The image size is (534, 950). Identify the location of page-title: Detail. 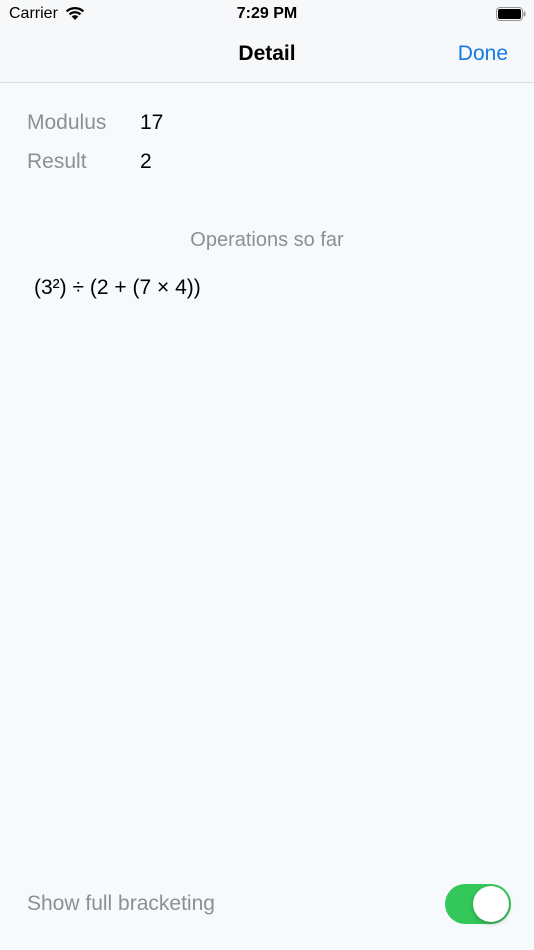
(267, 53).